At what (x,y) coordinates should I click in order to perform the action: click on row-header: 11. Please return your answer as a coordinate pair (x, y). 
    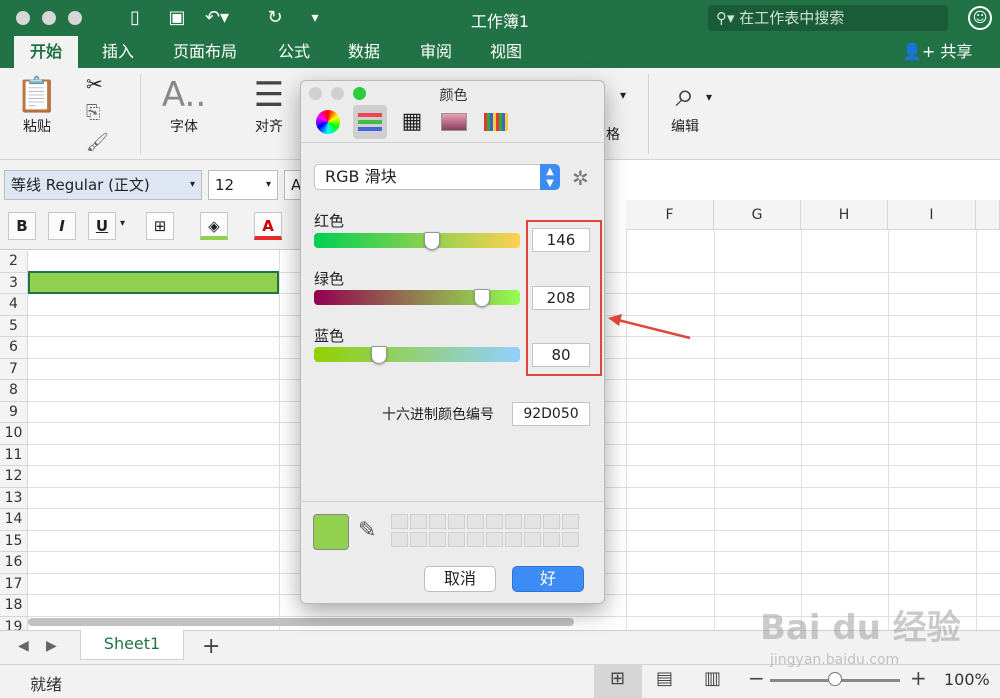
    Looking at the image, I should click on (14, 455).